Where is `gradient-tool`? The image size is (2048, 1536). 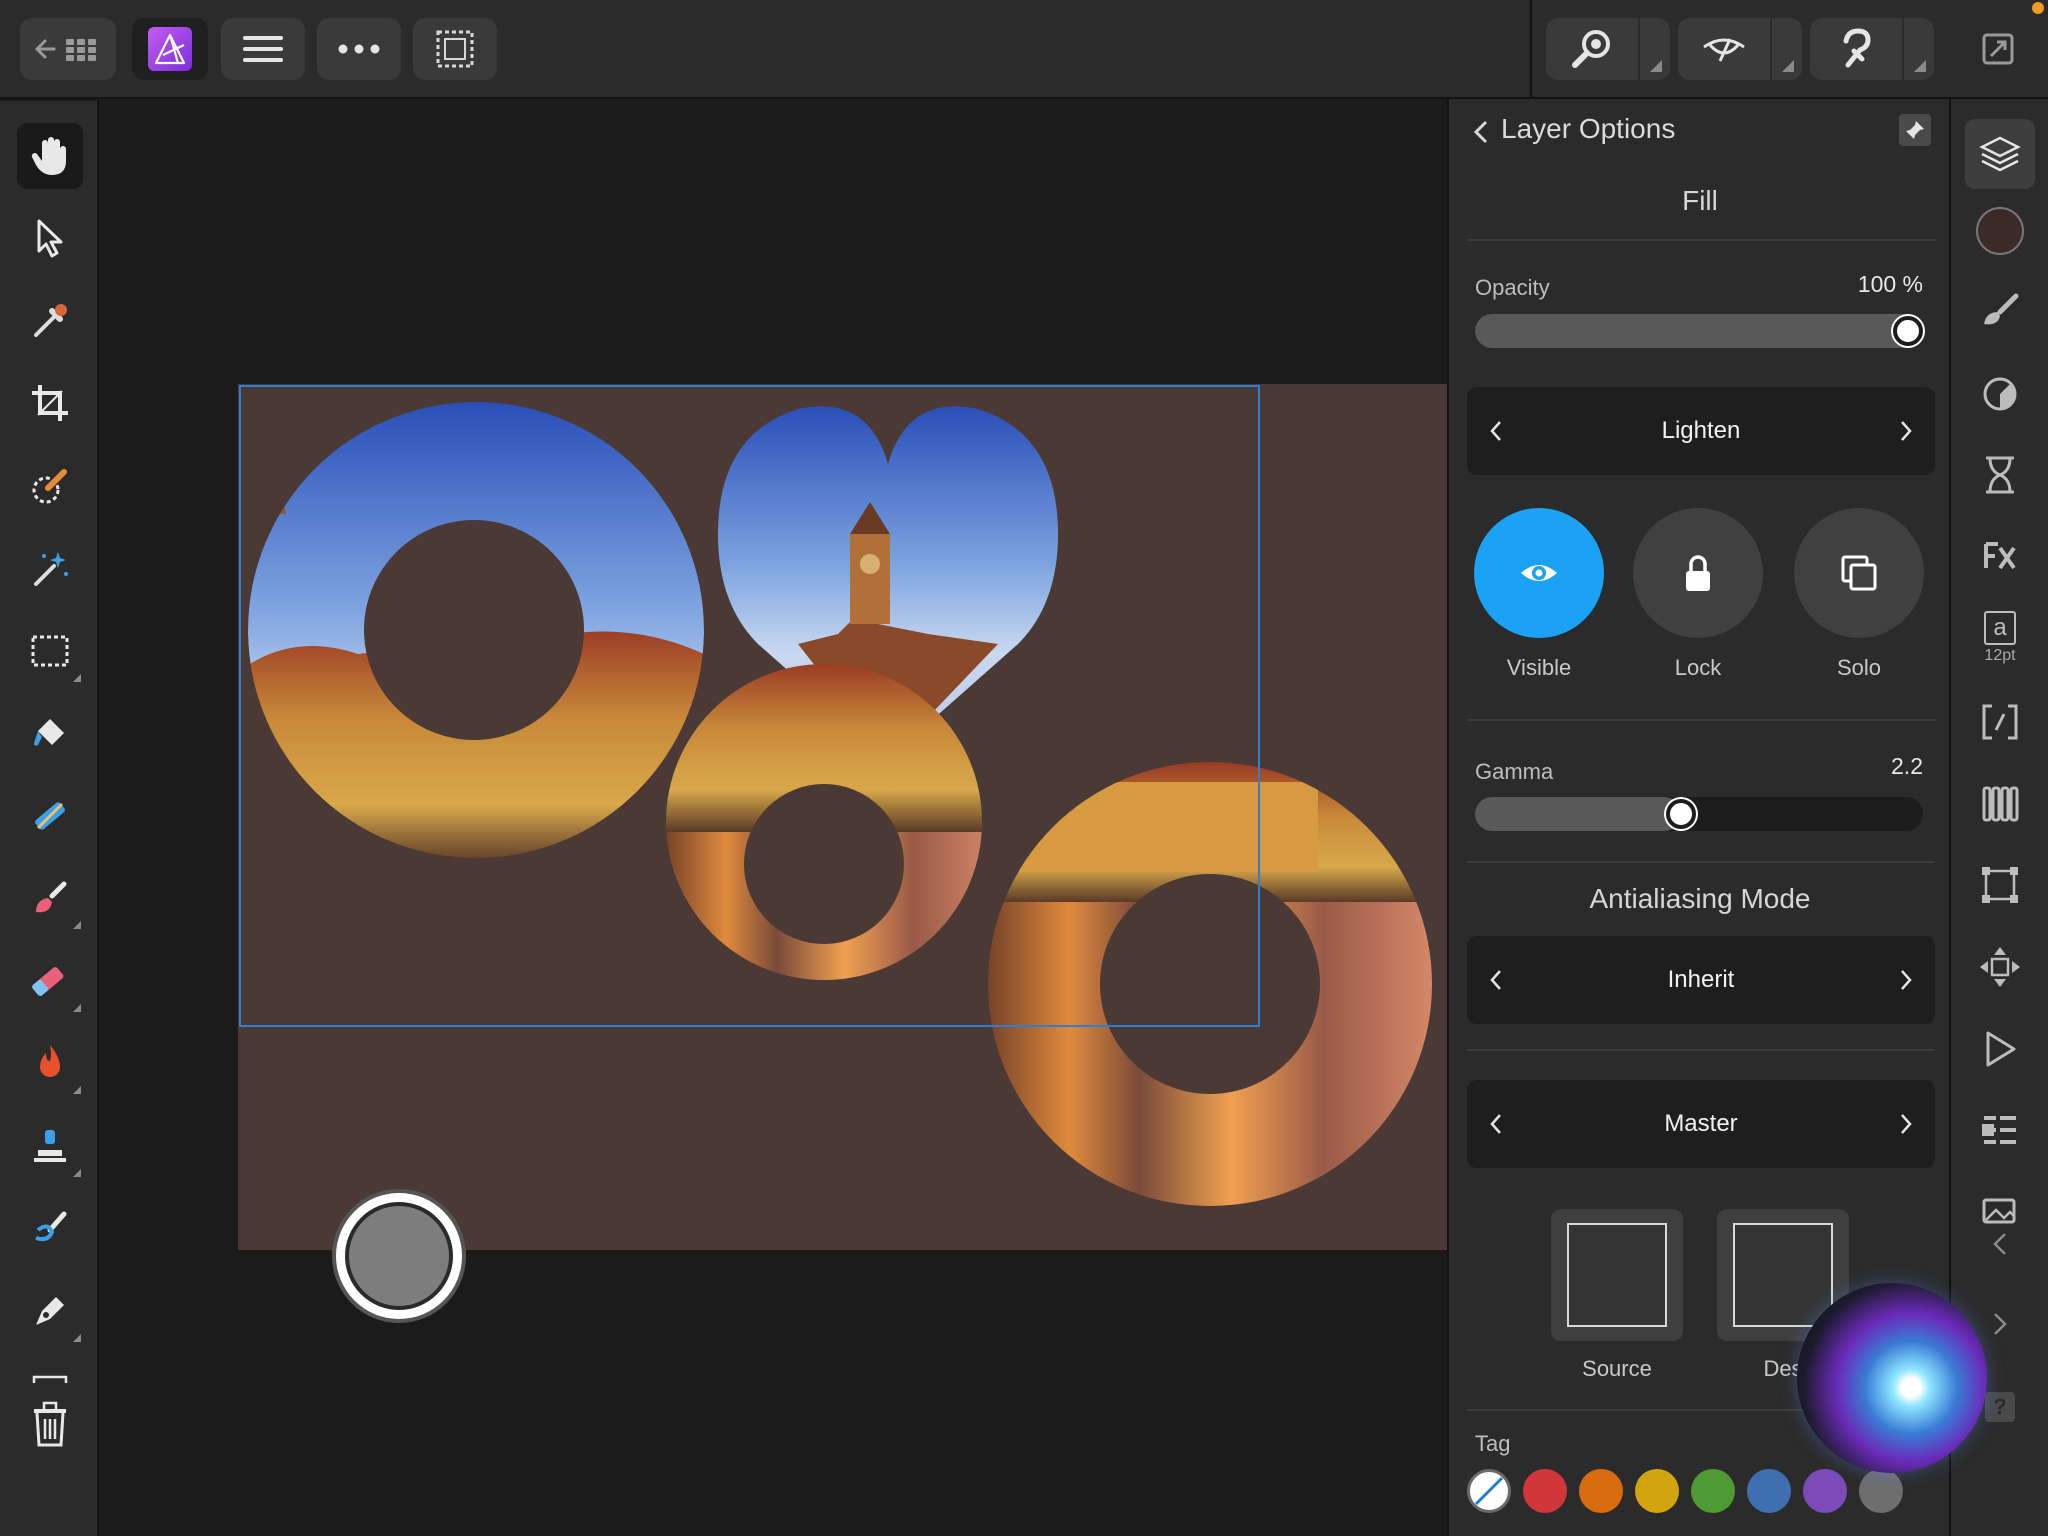 gradient-tool is located at coordinates (50, 816).